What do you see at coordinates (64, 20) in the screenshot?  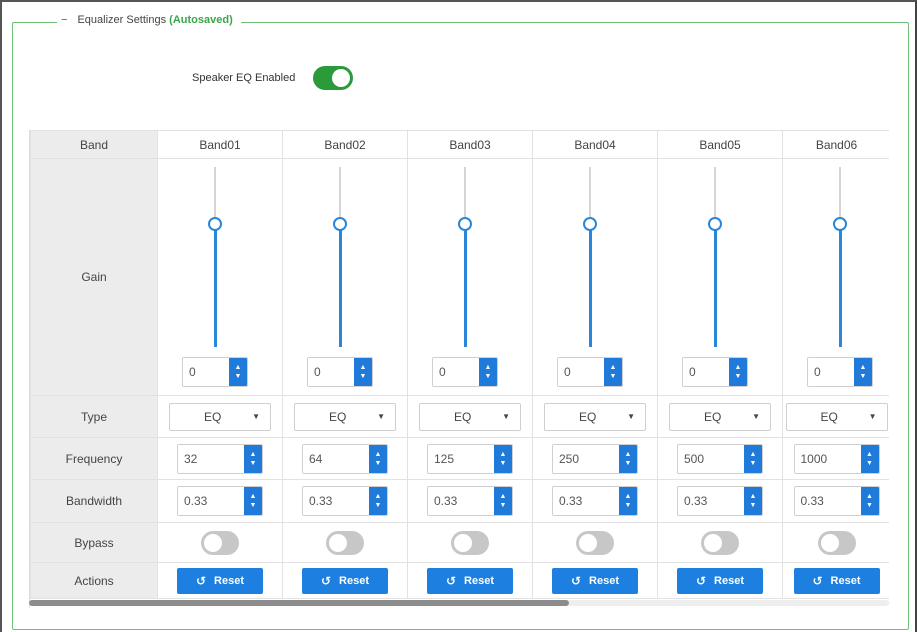 I see `collapse-icon: −` at bounding box center [64, 20].